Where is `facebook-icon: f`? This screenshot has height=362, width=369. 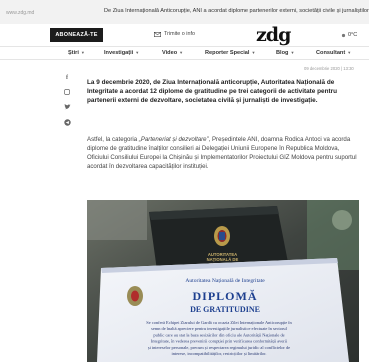
facebook-icon: f is located at coordinates (67, 78).